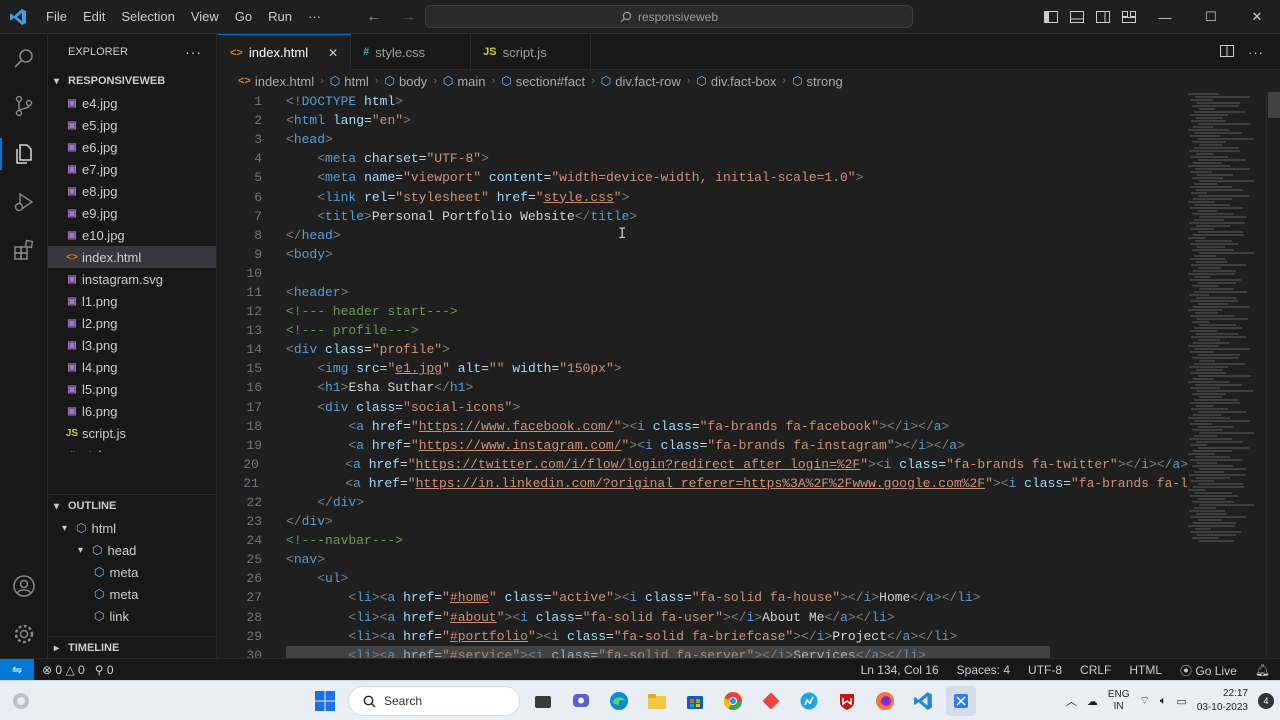 The height and width of the screenshot is (720, 1280). I want to click on start-windows-icon, so click(325, 701).